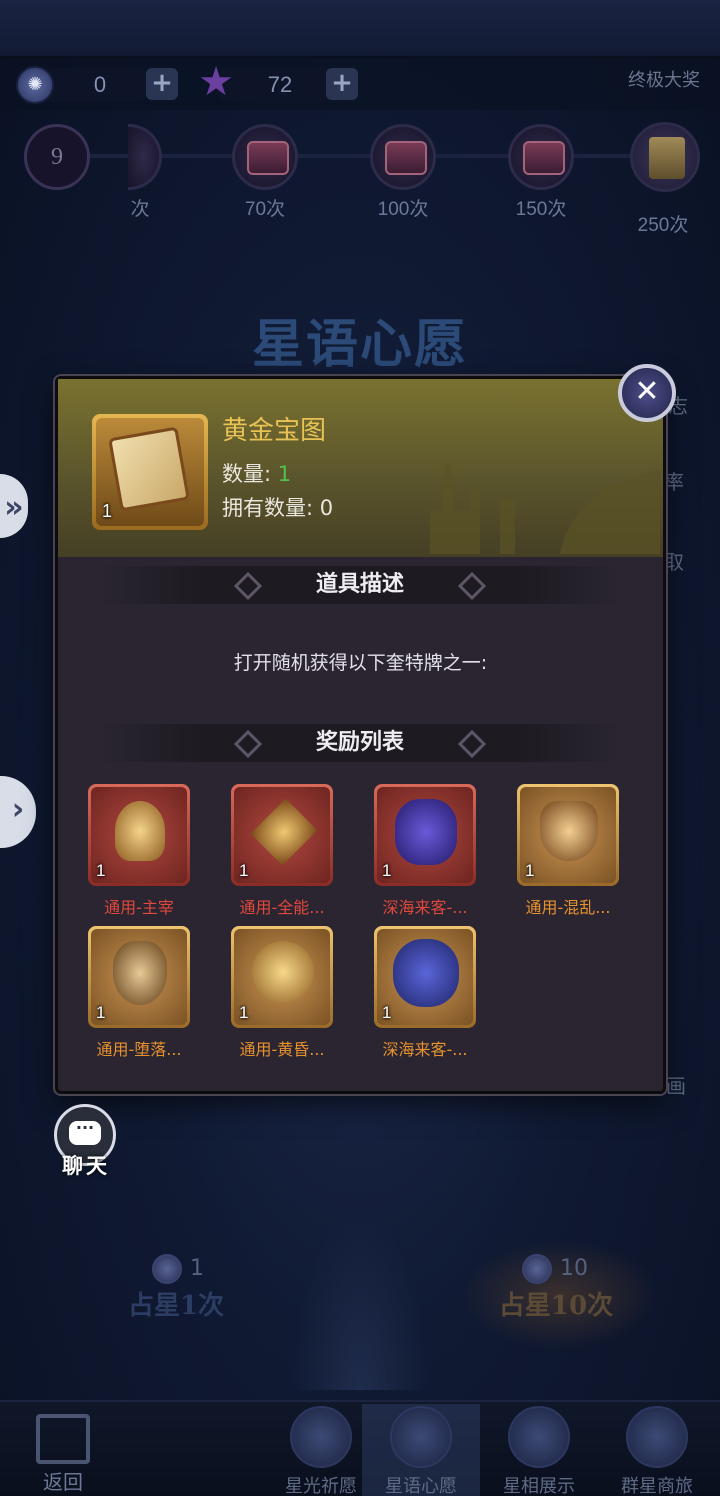  What do you see at coordinates (541, 209) in the screenshot?
I see `milestone-label-4: 150次` at bounding box center [541, 209].